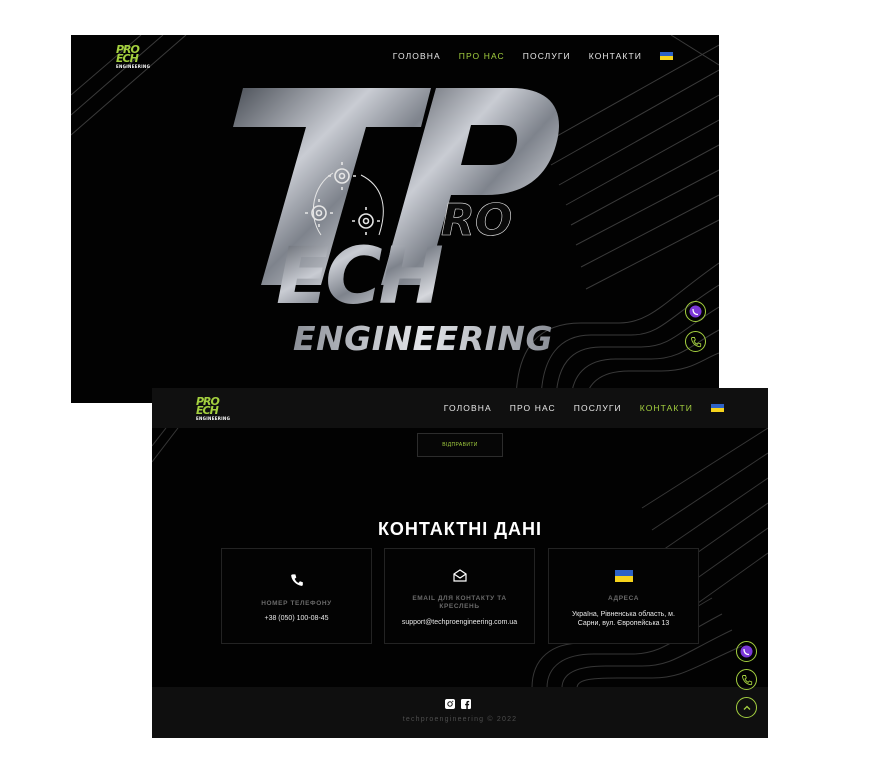 This screenshot has width=876, height=776. I want to click on contacts-title: КОНТАКТНІ ДАНІ, so click(460, 529).